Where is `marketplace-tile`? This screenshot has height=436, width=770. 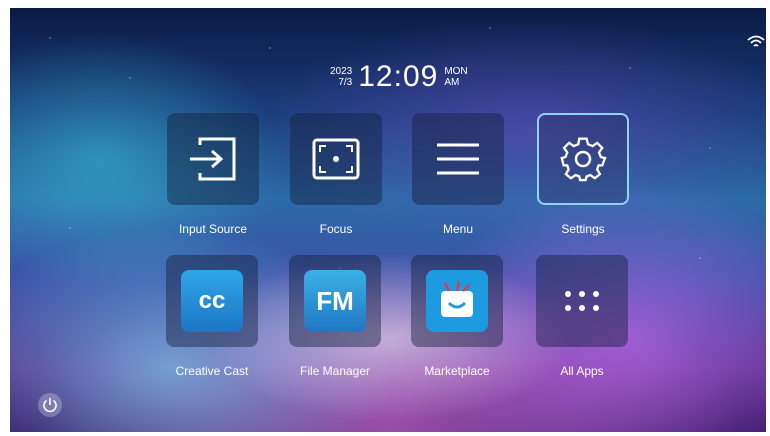
marketplace-tile is located at coordinates (457, 301).